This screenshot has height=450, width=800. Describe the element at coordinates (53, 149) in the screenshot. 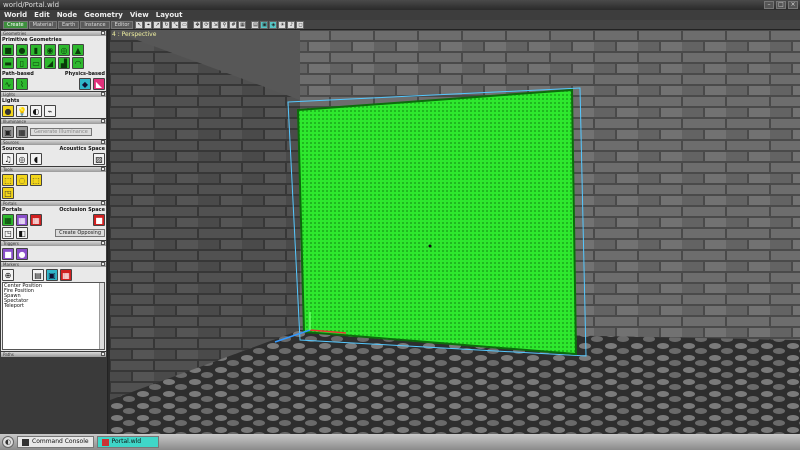

I see `sources-labels: Sources Acoustics Space` at that location.